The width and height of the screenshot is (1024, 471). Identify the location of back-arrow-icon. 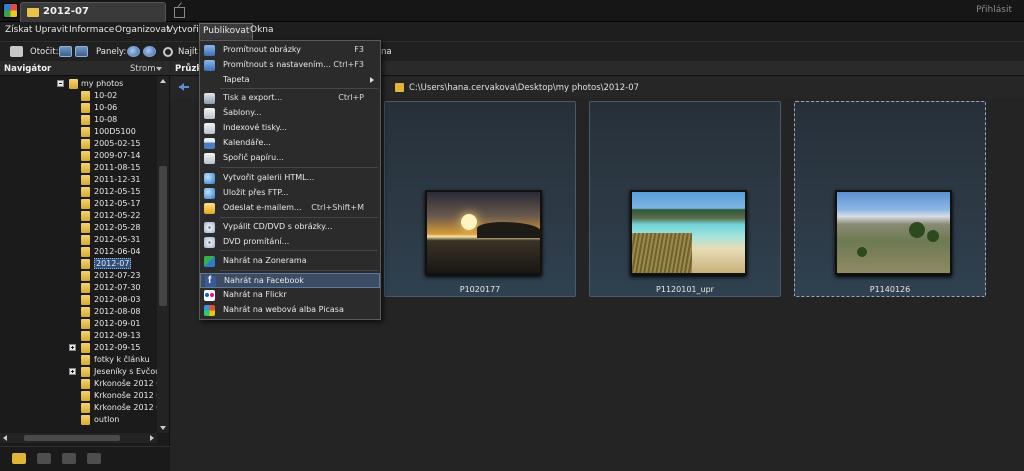
(184, 87).